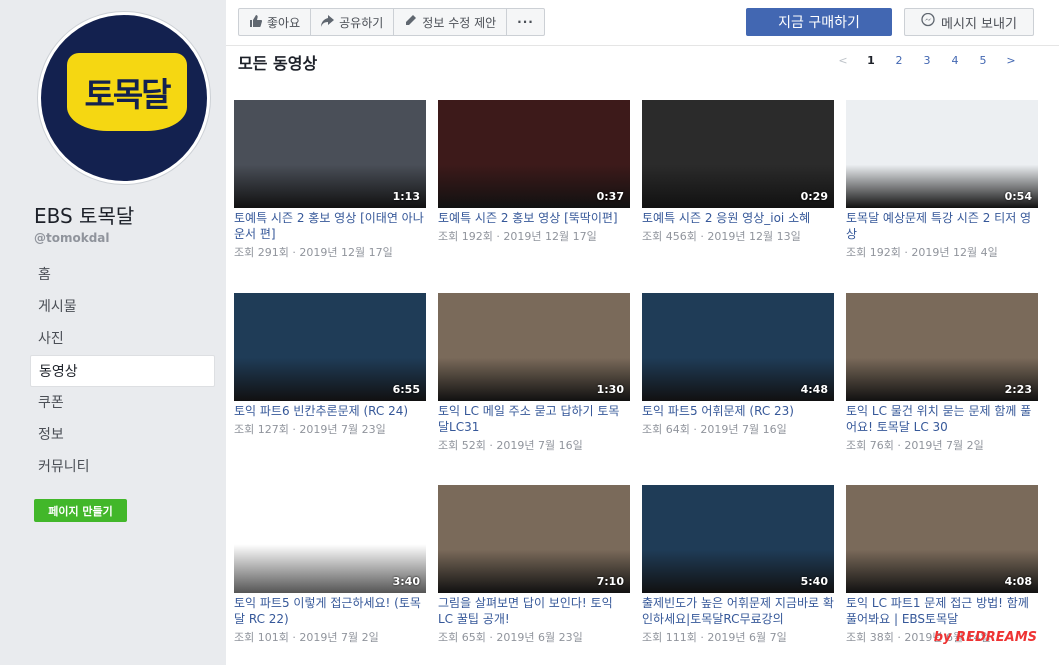  Describe the element at coordinates (843, 60) in the screenshot. I see `prev-page-button: <` at that location.